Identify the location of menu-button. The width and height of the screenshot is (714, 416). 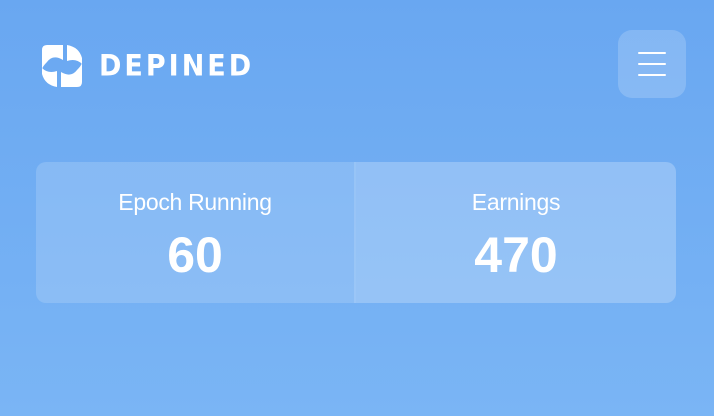
(652, 64).